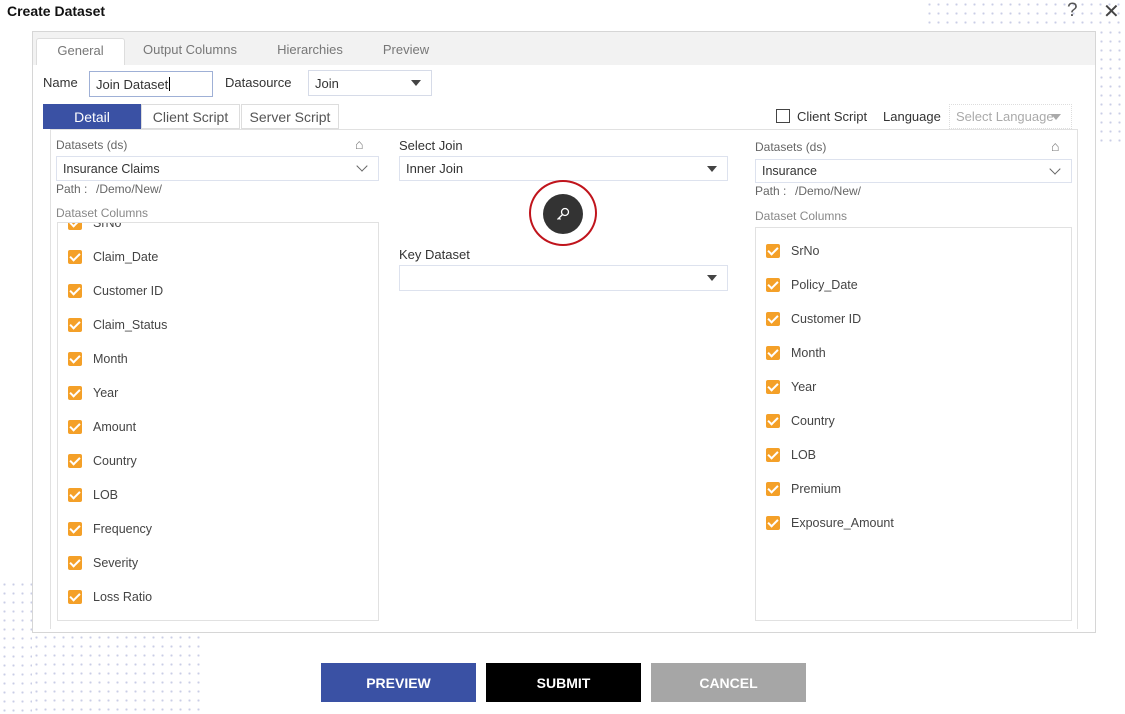 This screenshot has height=714, width=1125. What do you see at coordinates (72, 189) in the screenshot?
I see `left-path-label: Path :` at bounding box center [72, 189].